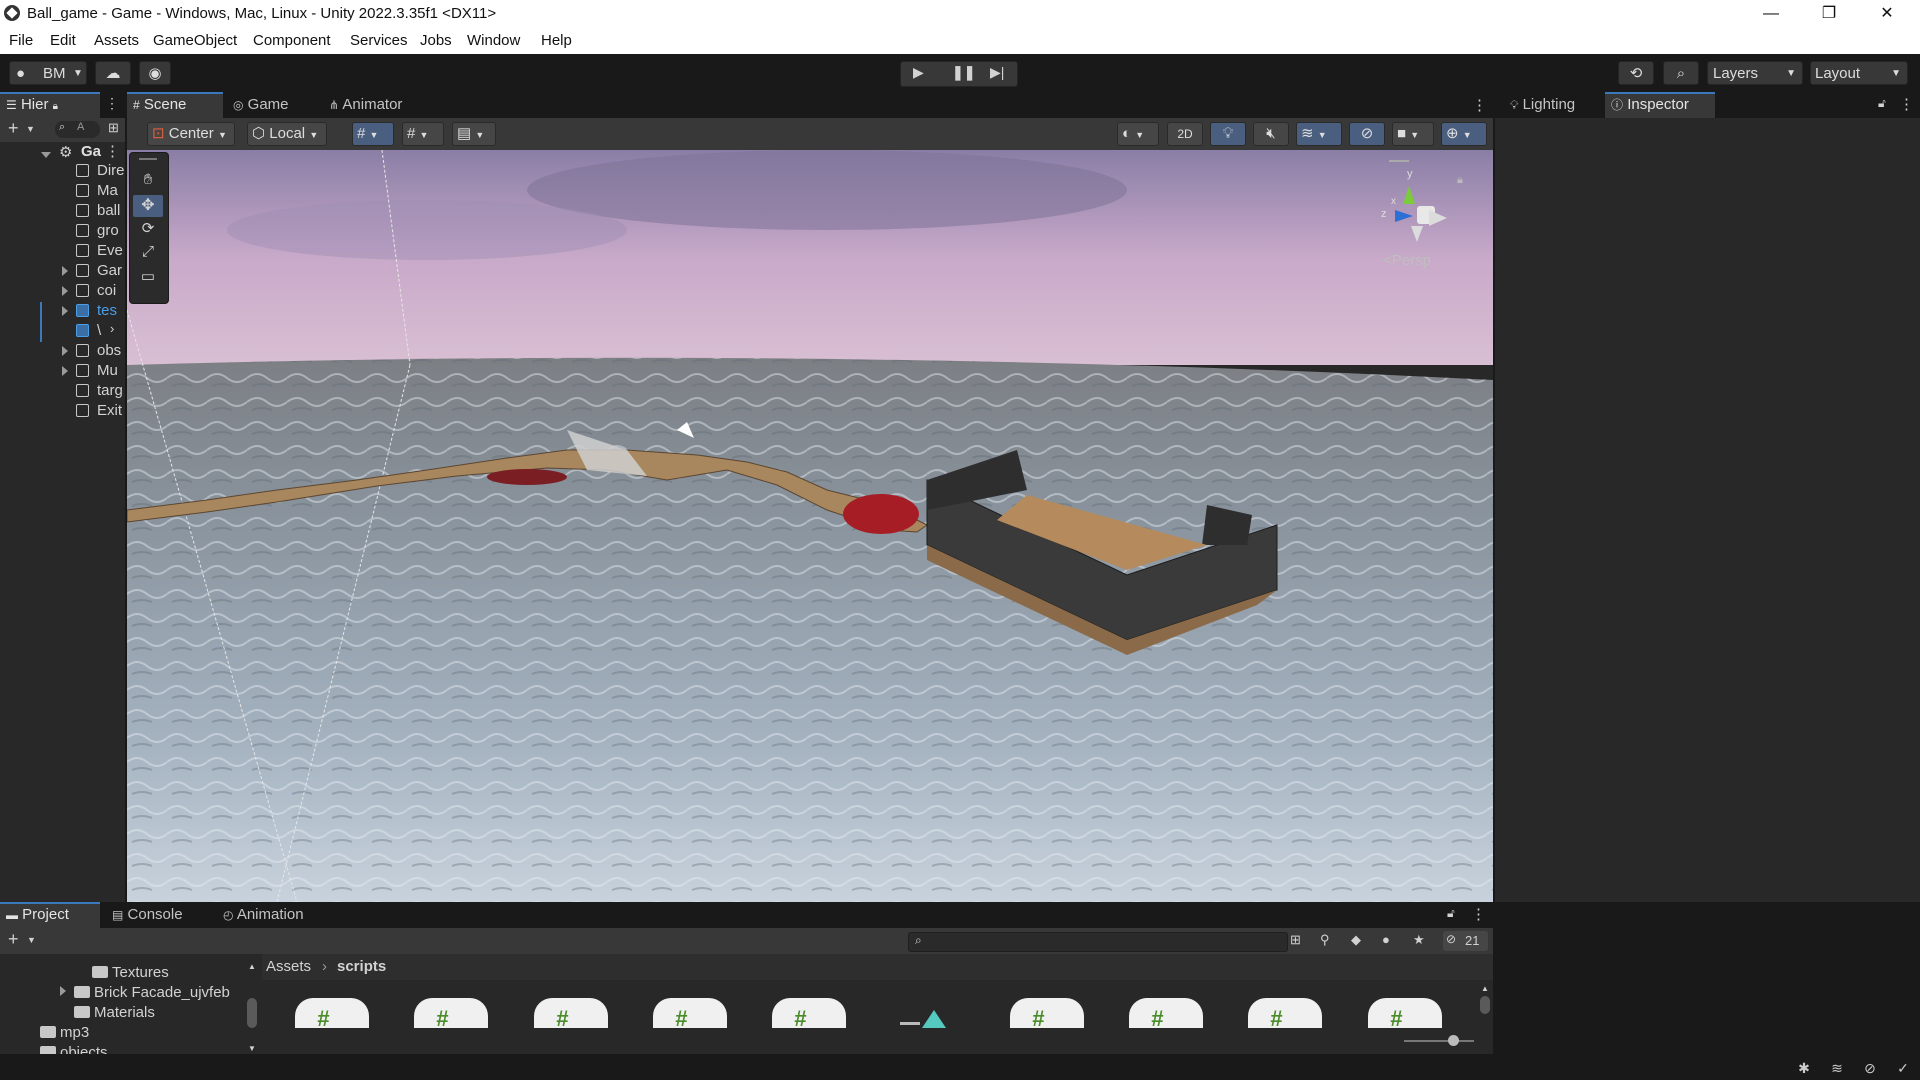  Describe the element at coordinates (109, 351) in the screenshot. I see `hierarchy-item: obs` at that location.